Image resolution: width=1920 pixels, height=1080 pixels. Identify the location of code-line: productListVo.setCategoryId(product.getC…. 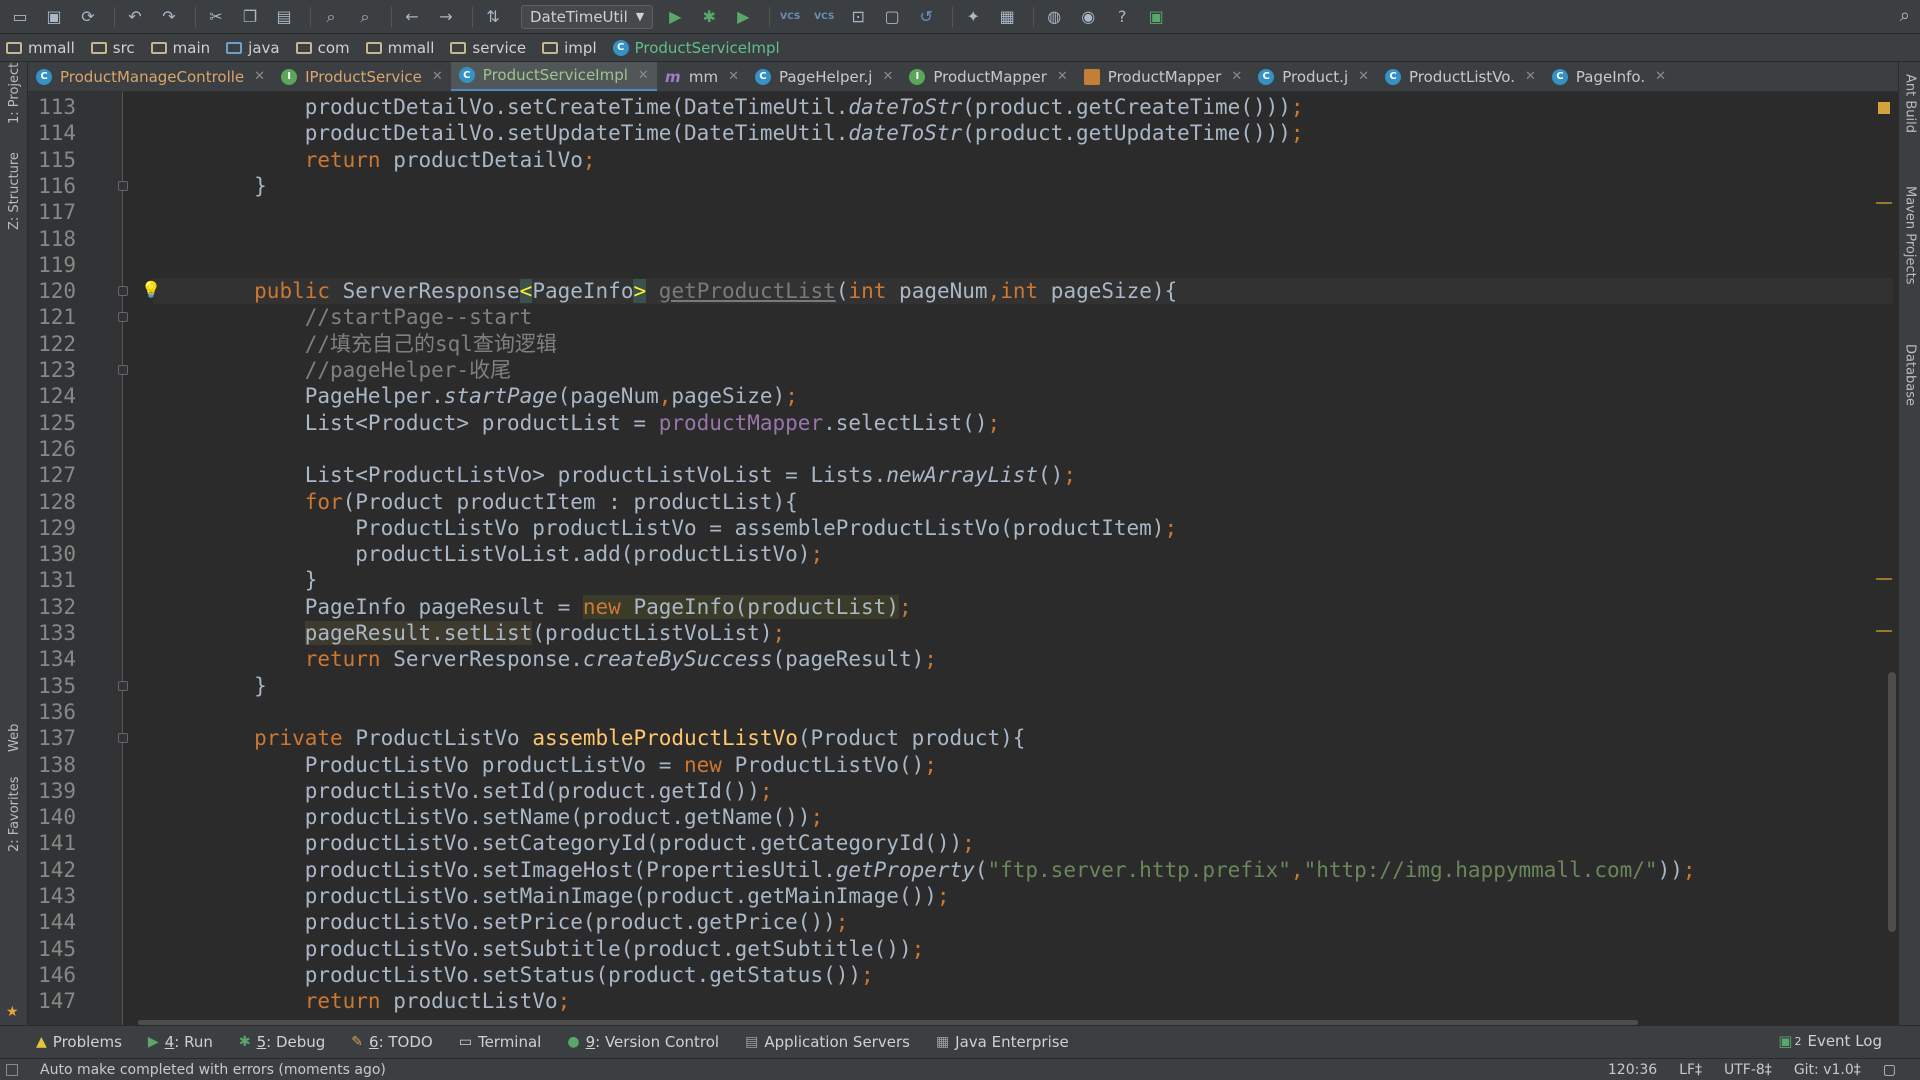
(564, 843).